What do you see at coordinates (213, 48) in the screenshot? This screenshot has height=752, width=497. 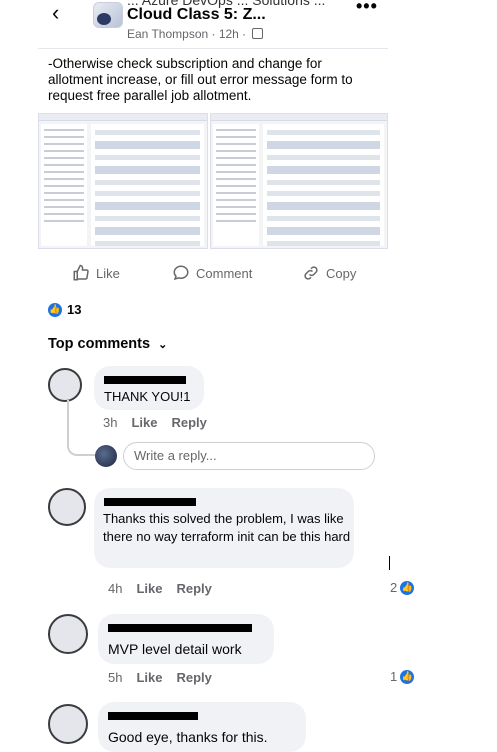 I see `divider` at bounding box center [213, 48].